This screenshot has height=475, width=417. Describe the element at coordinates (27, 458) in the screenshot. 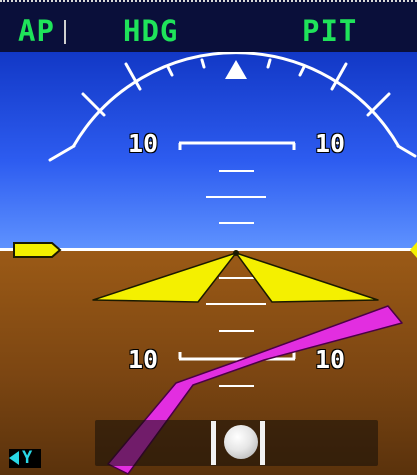

I see `mode-indicator-text: Y` at that location.